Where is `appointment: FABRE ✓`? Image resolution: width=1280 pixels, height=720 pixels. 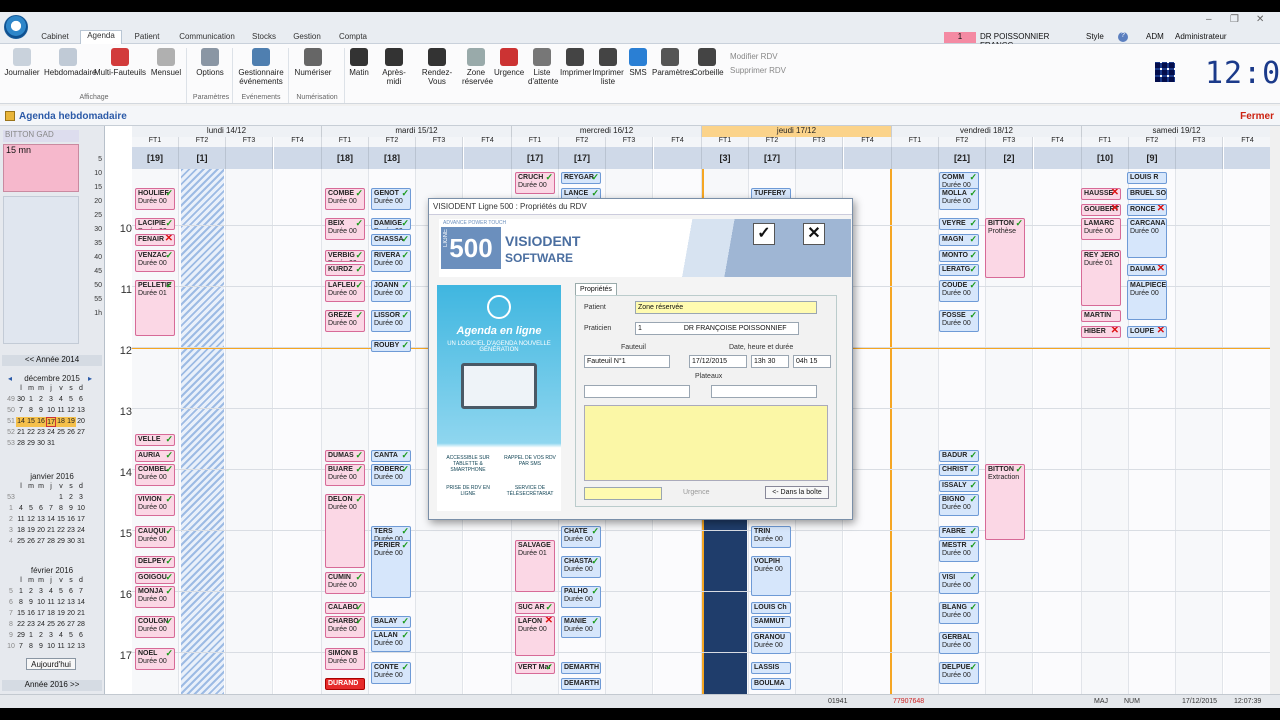 appointment: FABRE ✓ is located at coordinates (959, 532).